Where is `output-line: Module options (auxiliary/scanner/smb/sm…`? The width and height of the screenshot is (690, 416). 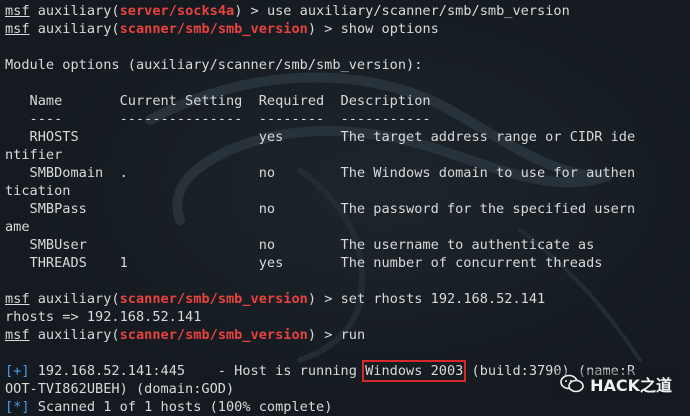
output-line: Module options (auxiliary/scanner/smb/sm… is located at coordinates (320, 65).